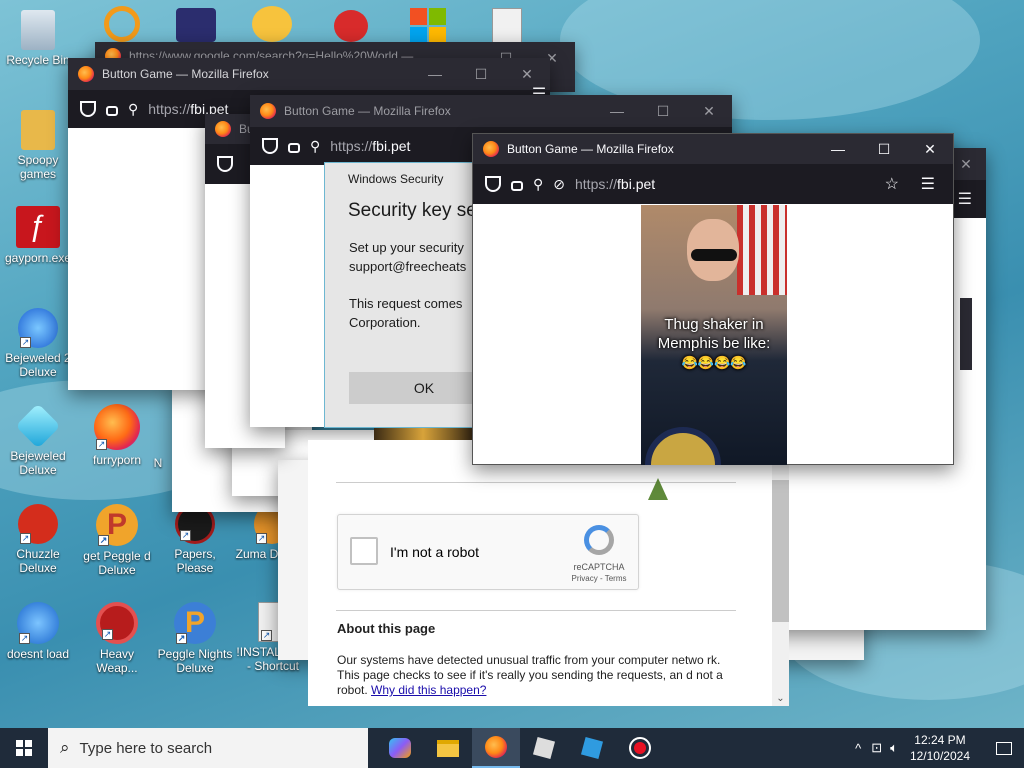 This screenshot has height=768, width=1024. I want to click on system-tray: ^ ⊡ 🔈︎ 12:24 PM 12/10/2024, so click(939, 748).